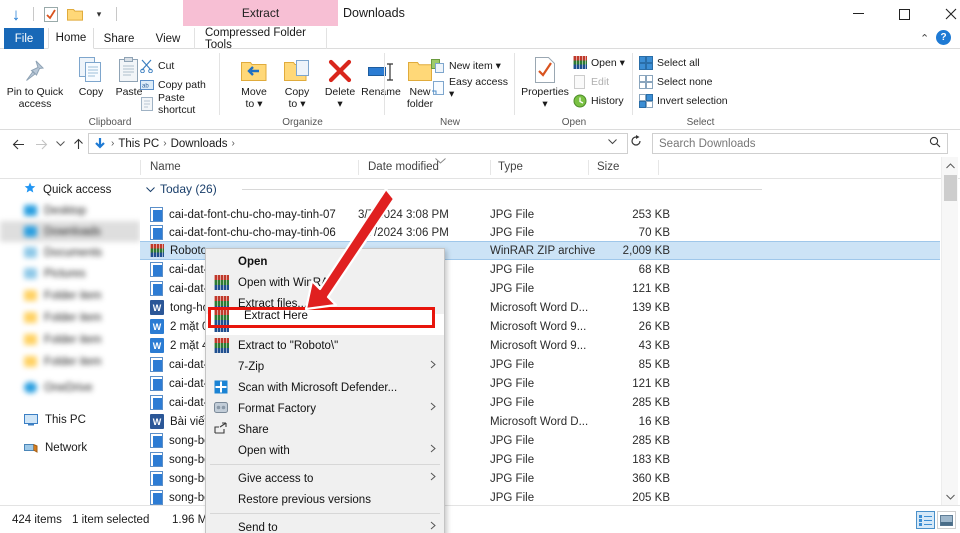 The height and width of the screenshot is (533, 960). Describe the element at coordinates (325, 429) in the screenshot. I see `menu-item-share: Share` at that location.